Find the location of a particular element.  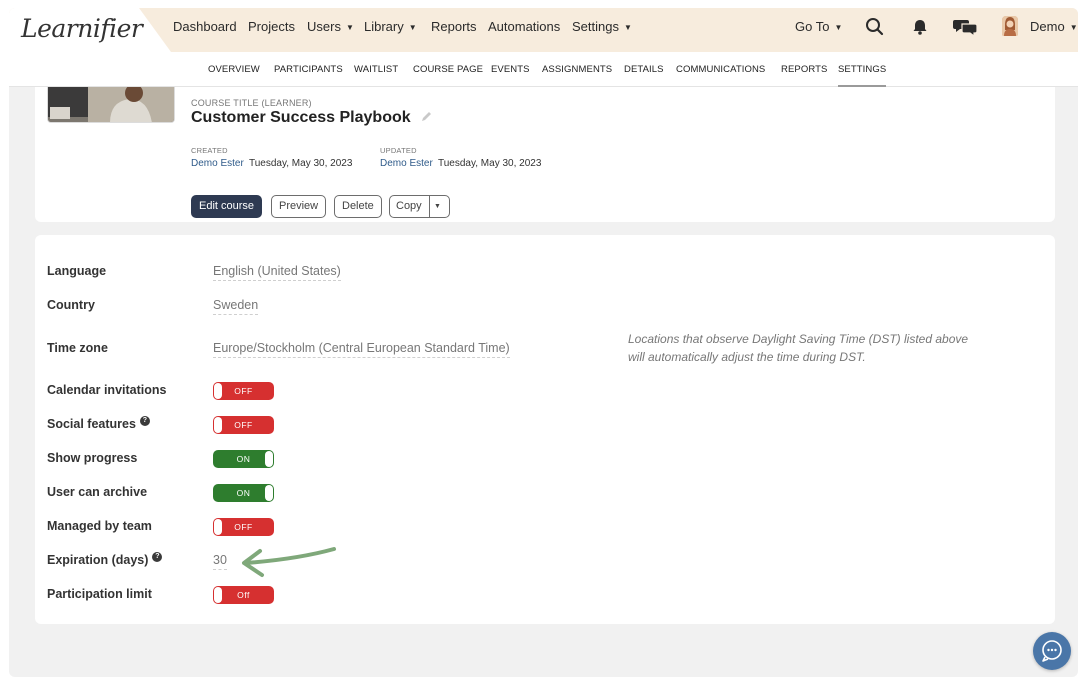

created-by-link: Demo Ester is located at coordinates (217, 163).